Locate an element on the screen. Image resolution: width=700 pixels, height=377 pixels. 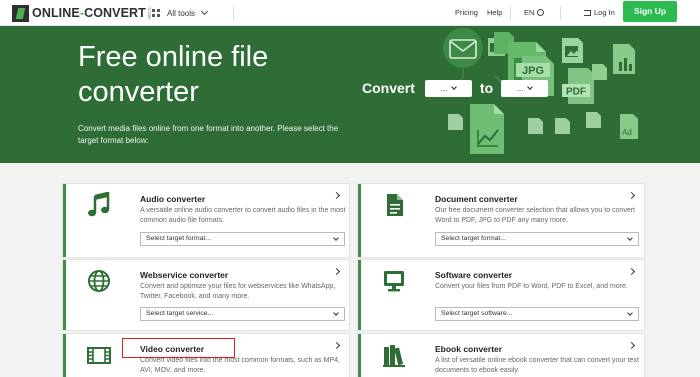
all-tools-label: All tools is located at coordinates (181, 13).